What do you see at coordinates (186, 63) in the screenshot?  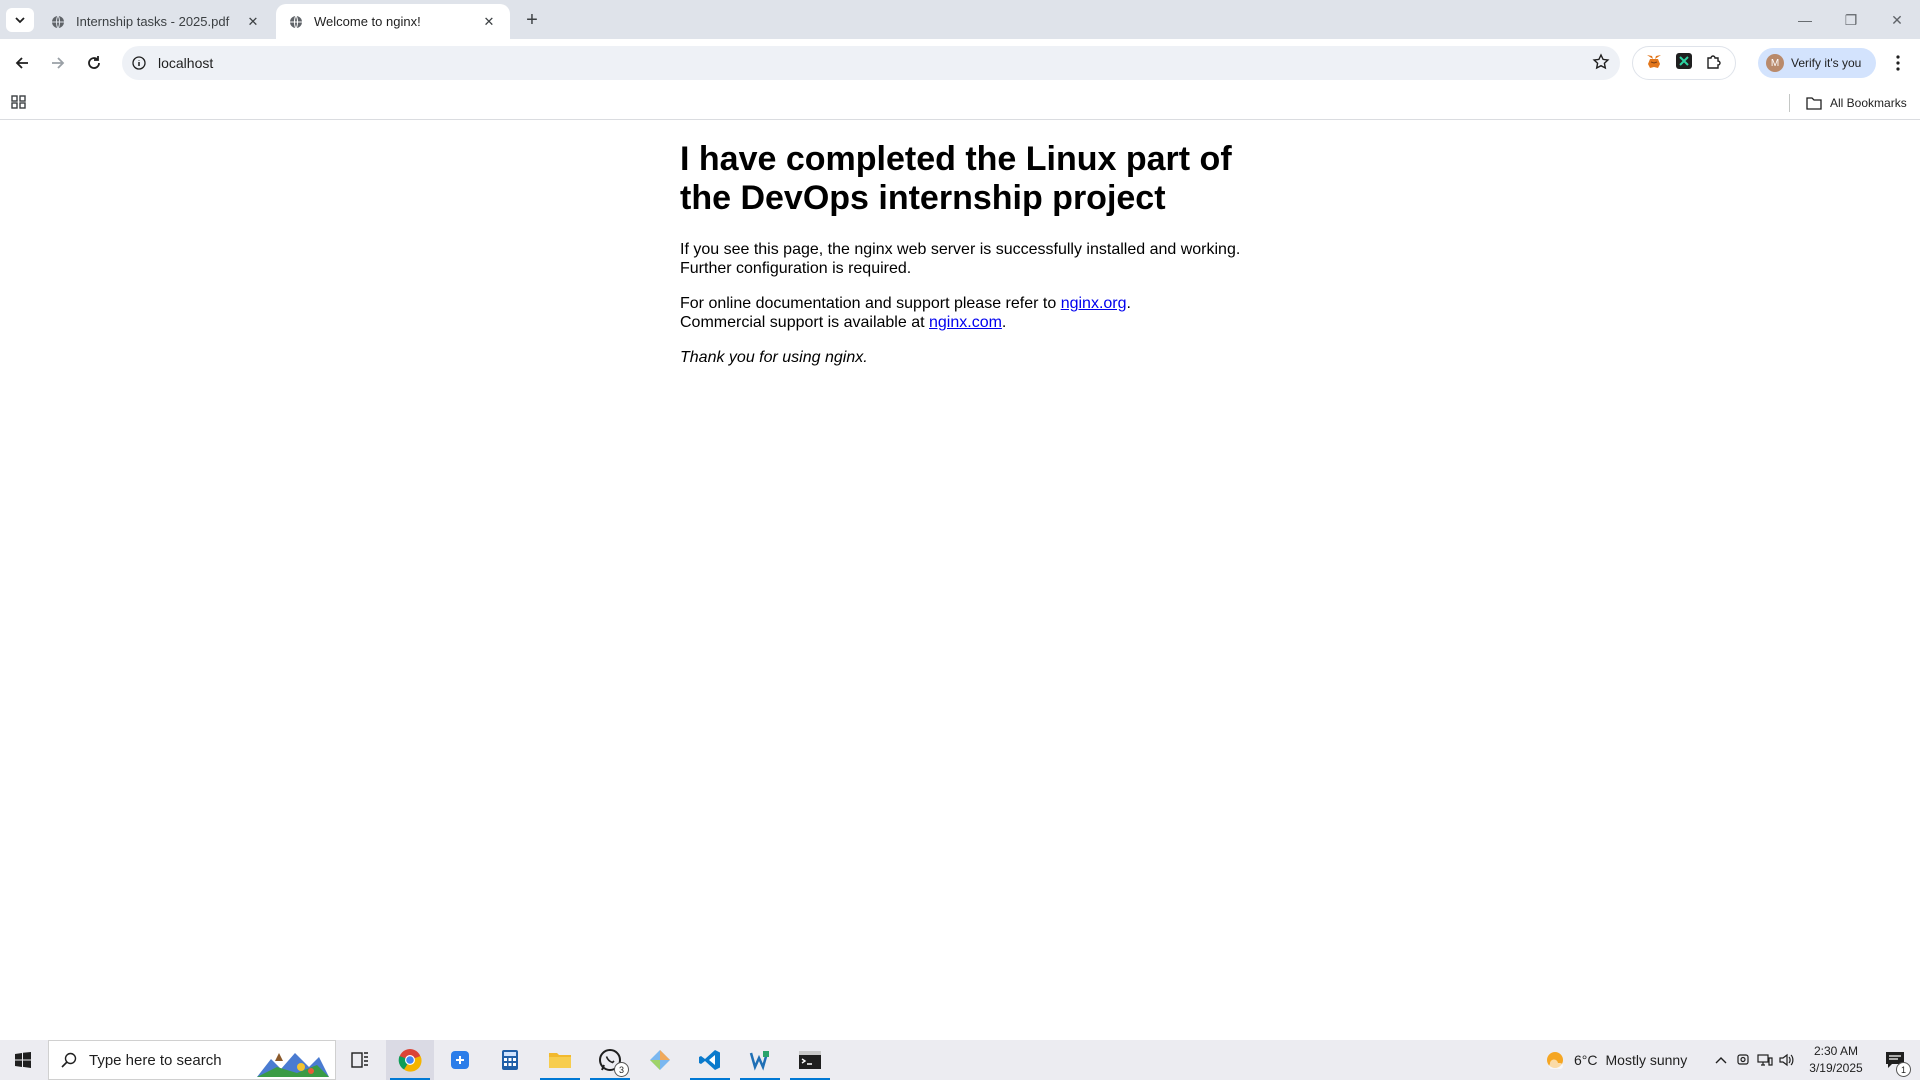 I see `url-text: localhost` at bounding box center [186, 63].